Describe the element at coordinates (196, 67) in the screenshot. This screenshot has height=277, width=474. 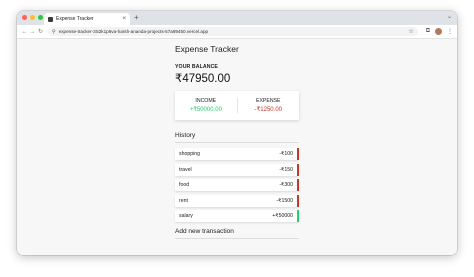
I see `balance-label: YOUR BALANCE` at that location.